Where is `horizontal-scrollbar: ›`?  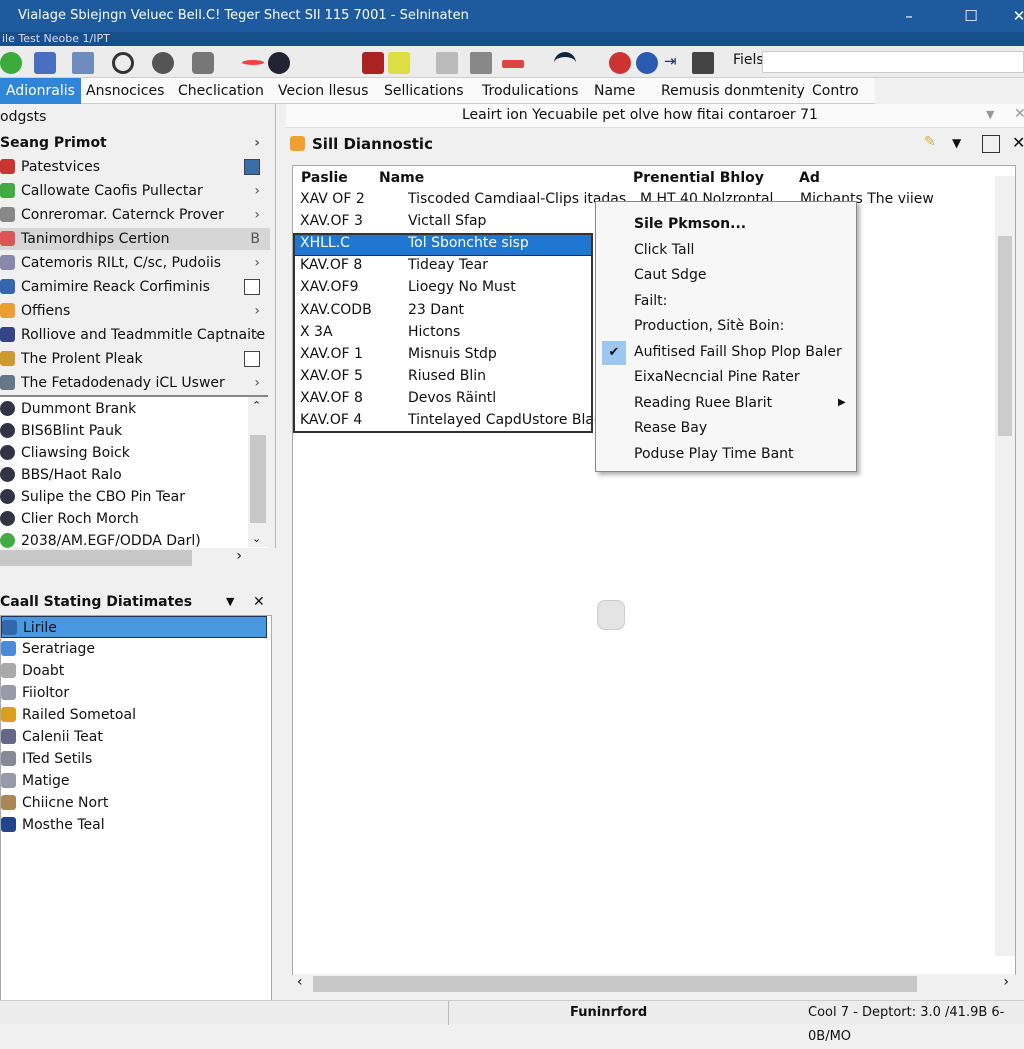
horizontal-scrollbar: › is located at coordinates (138, 558).